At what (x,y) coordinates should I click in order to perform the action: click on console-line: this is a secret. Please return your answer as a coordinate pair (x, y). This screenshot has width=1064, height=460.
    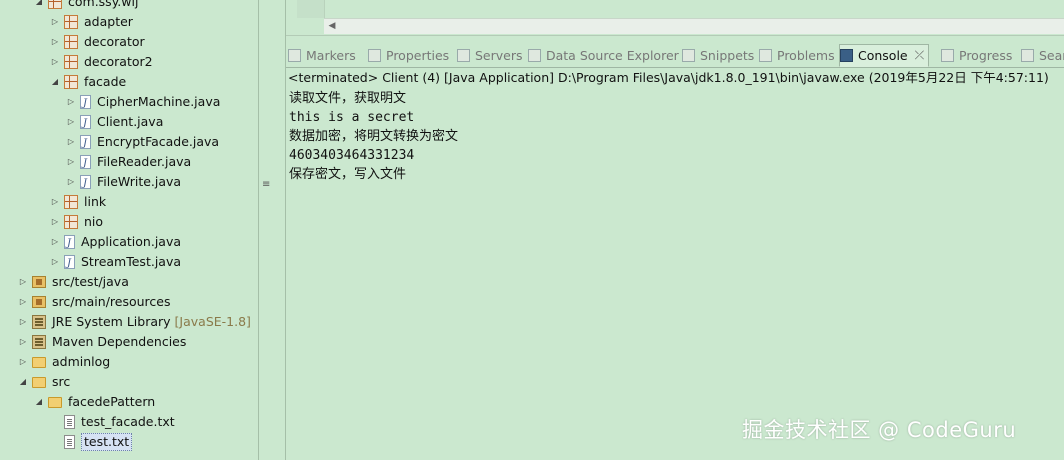
    Looking at the image, I should click on (352, 117).